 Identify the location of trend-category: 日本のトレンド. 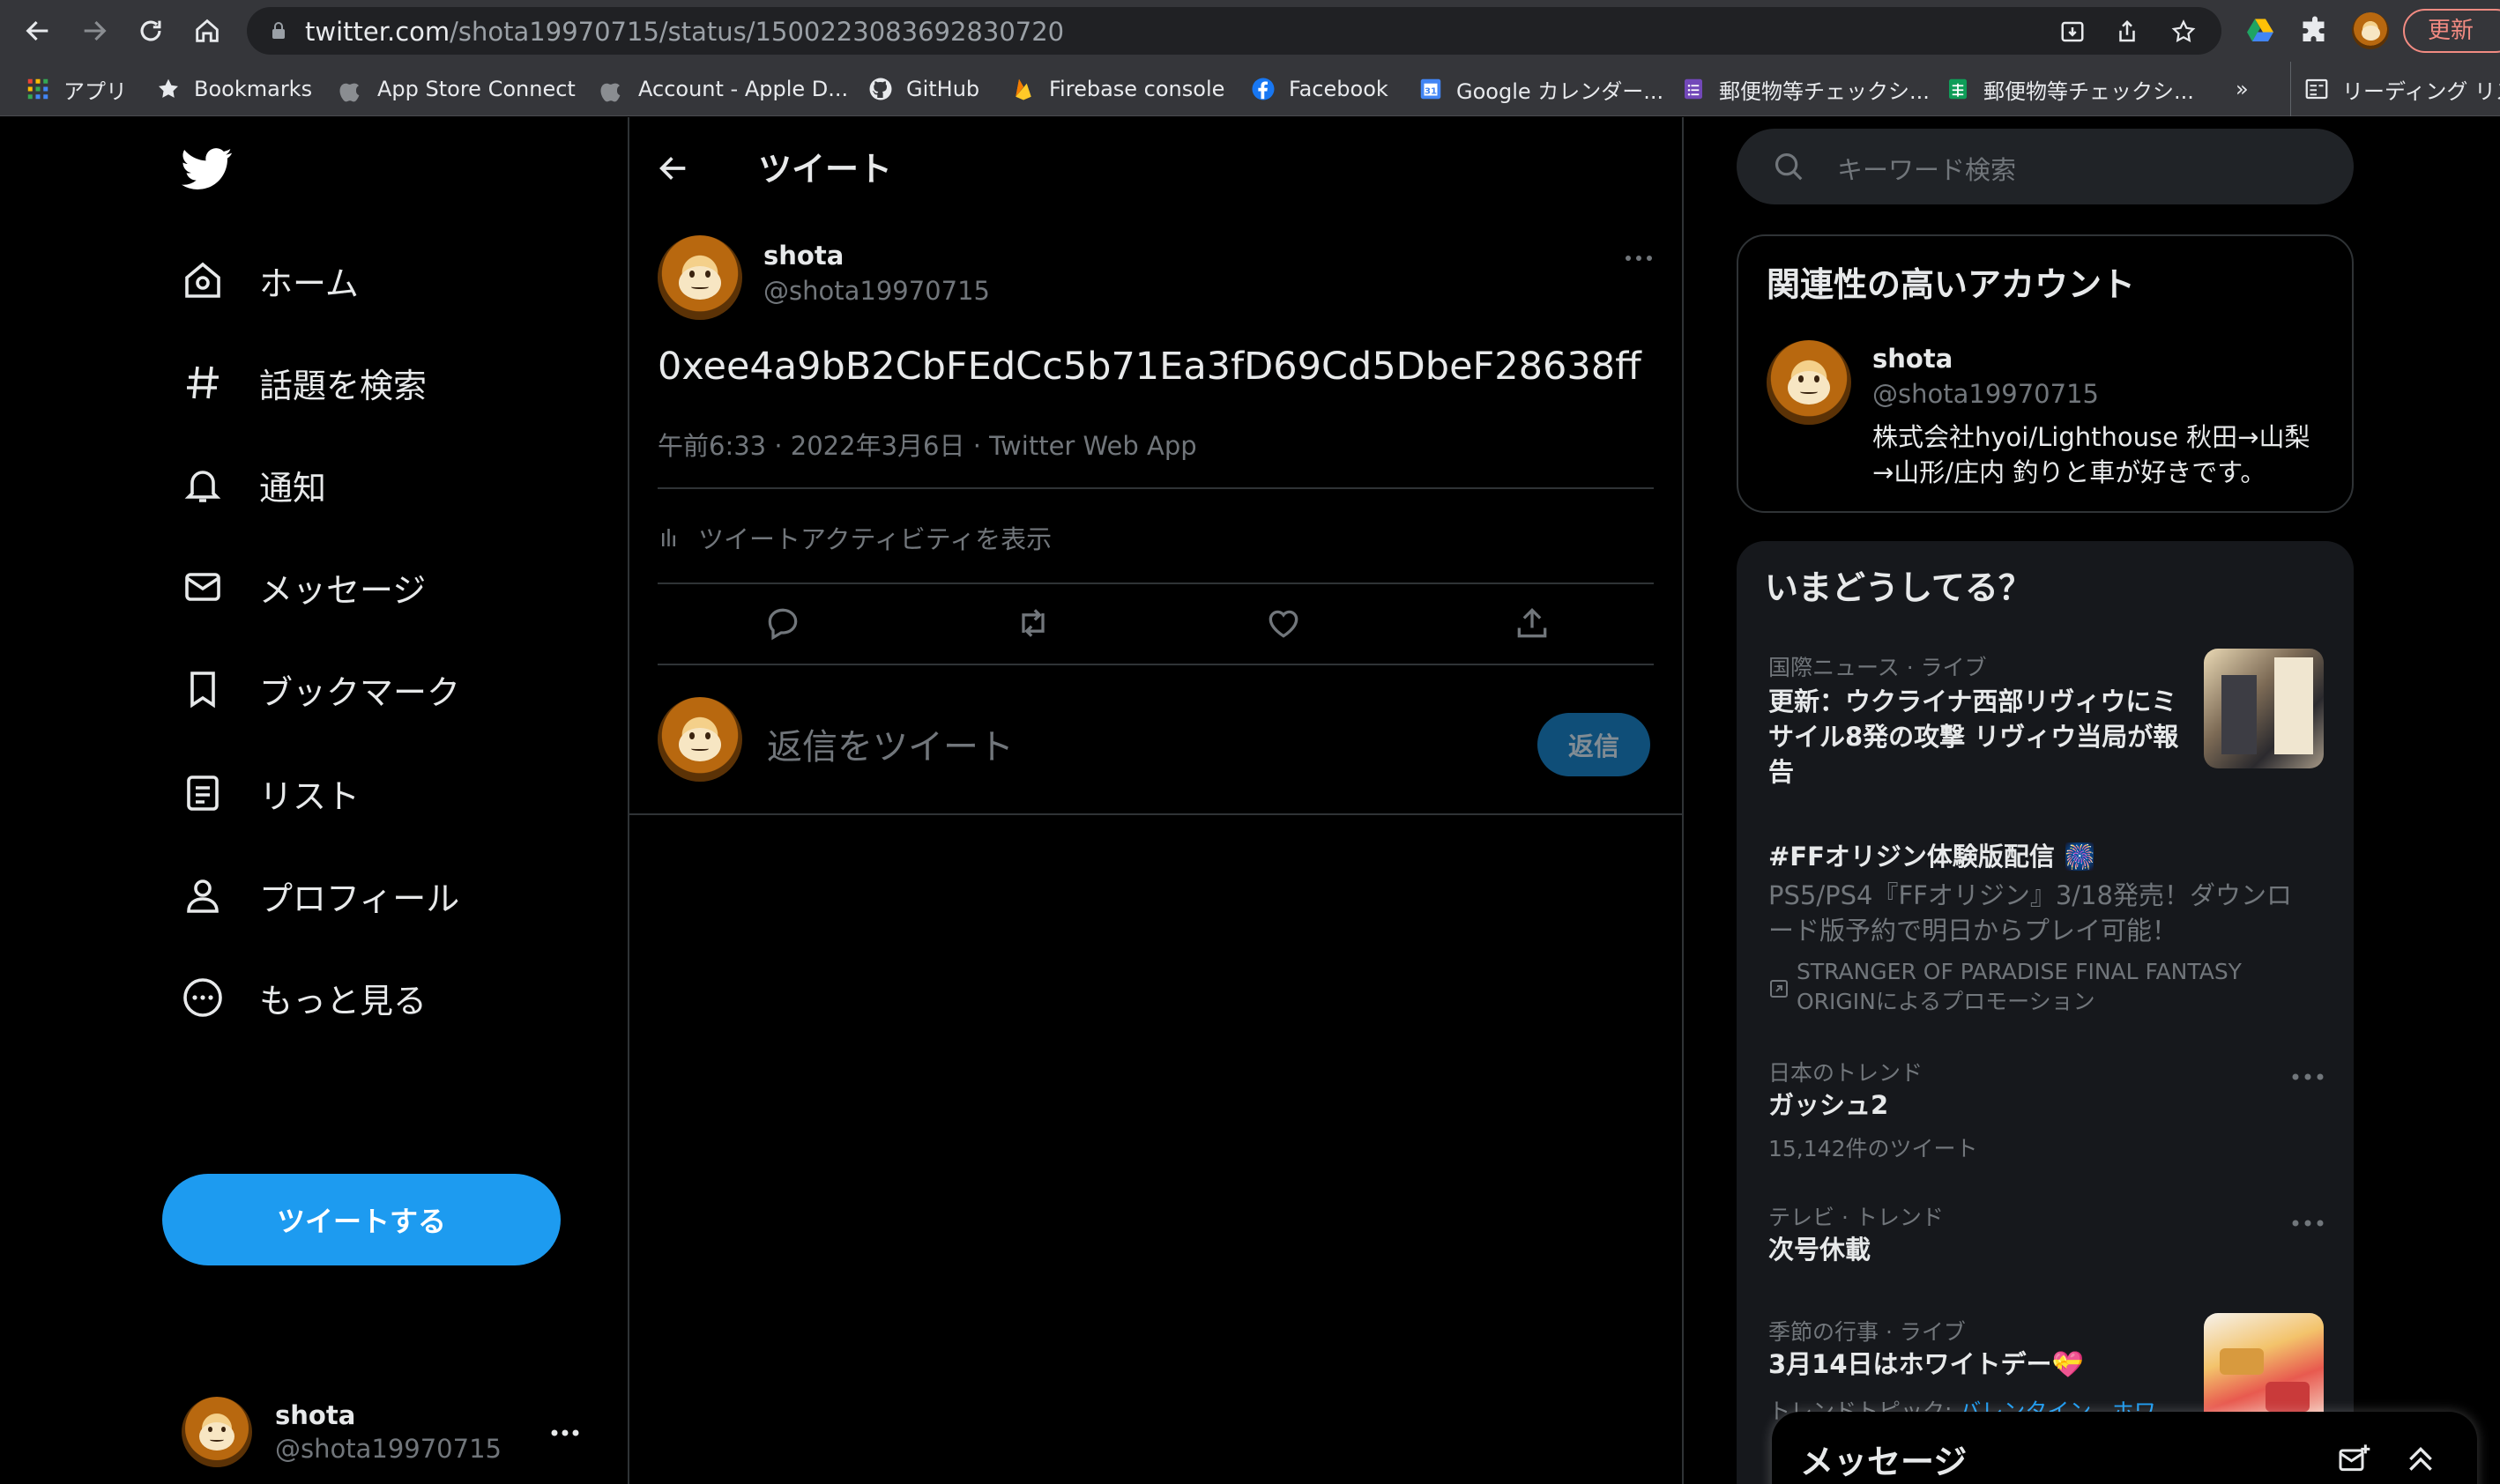
(1846, 1073).